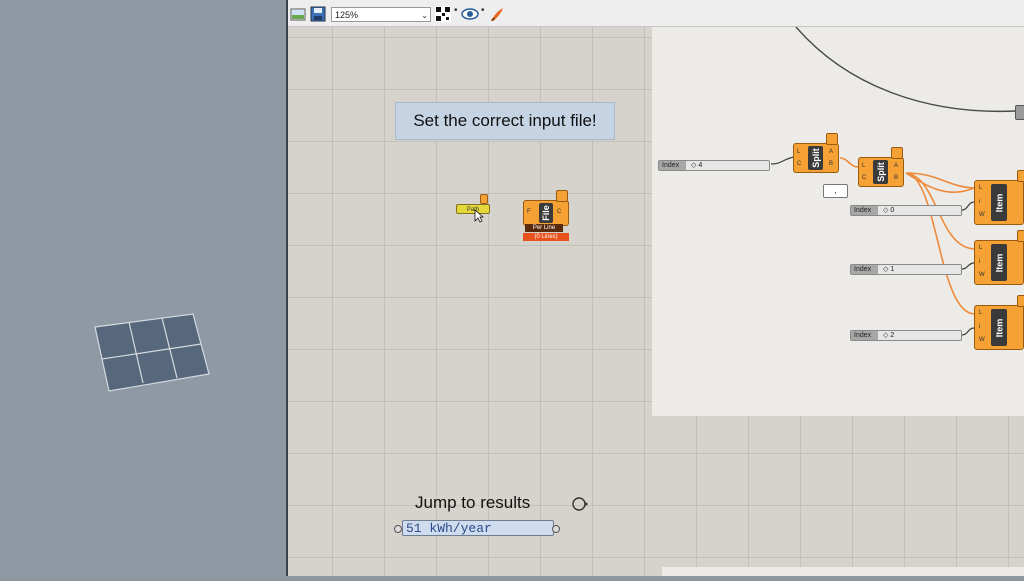 The width and height of the screenshot is (1024, 581). What do you see at coordinates (497, 14) in the screenshot?
I see `paint-icon` at bounding box center [497, 14].